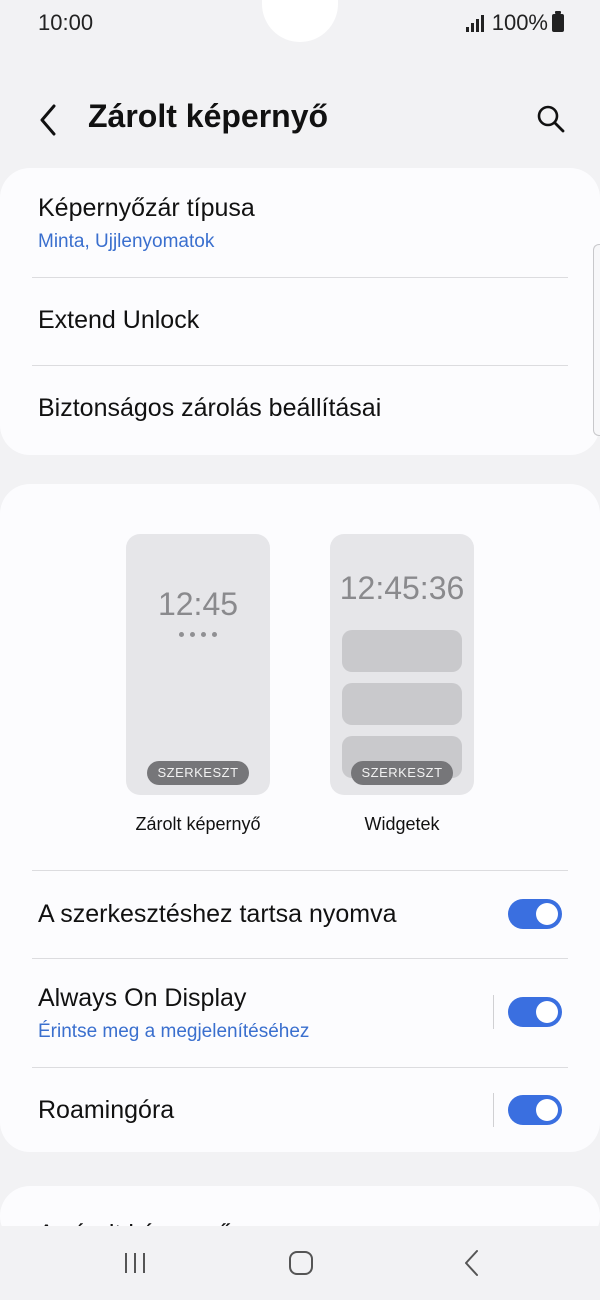 This screenshot has height=1300, width=600. What do you see at coordinates (551, 119) in the screenshot?
I see `search-icon` at bounding box center [551, 119].